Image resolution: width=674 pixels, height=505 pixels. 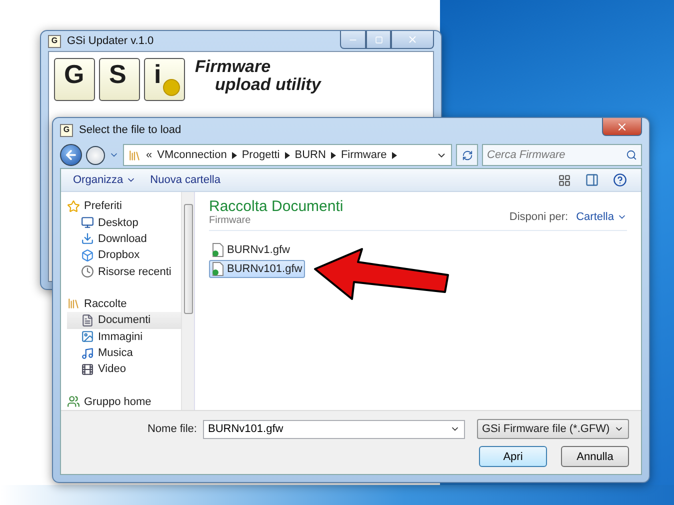 I want to click on nav-item: Dropbox, so click(x=124, y=255).